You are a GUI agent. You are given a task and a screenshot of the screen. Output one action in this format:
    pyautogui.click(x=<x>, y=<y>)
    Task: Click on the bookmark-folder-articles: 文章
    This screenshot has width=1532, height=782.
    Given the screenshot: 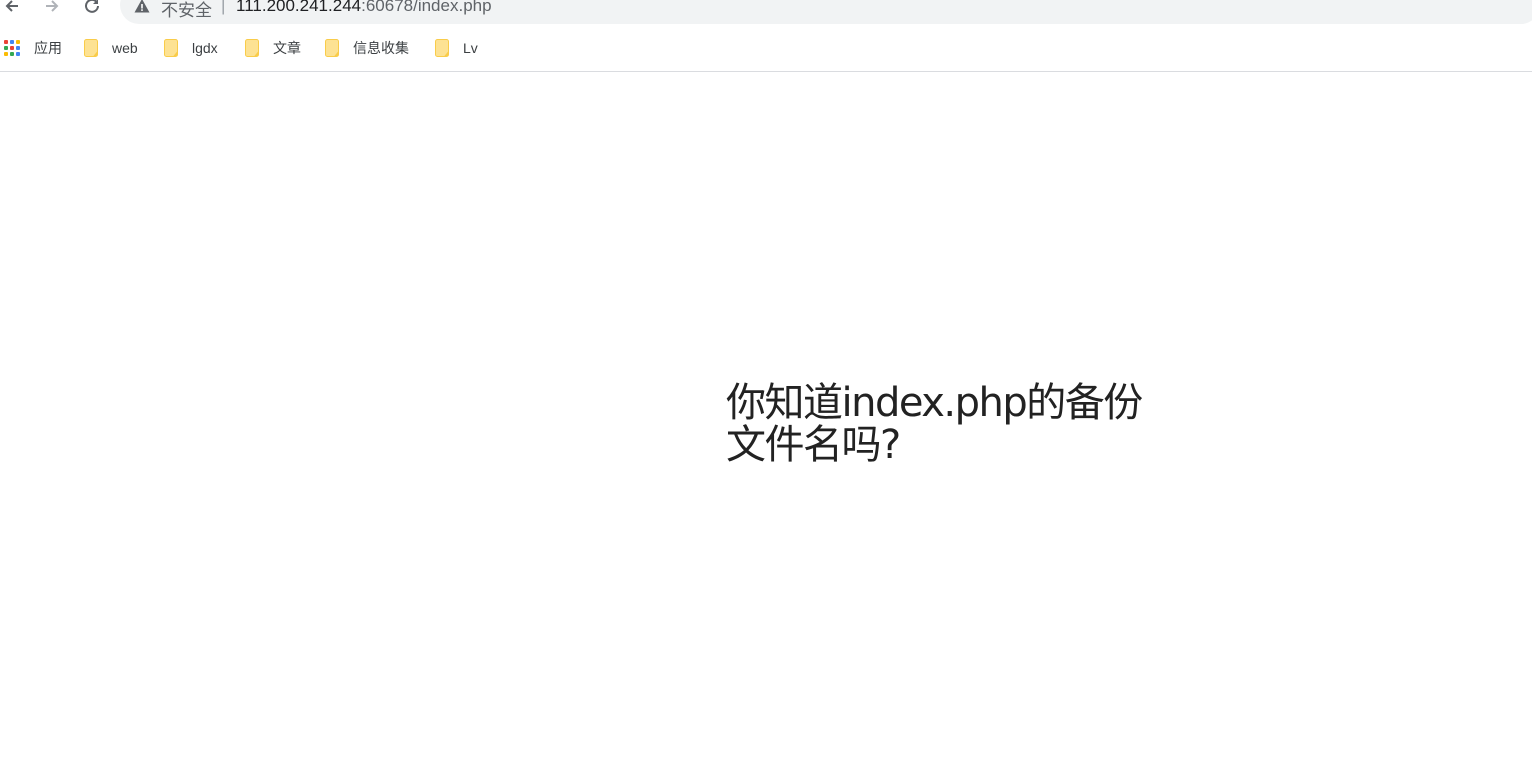 What is the action you would take?
    pyautogui.click(x=273, y=48)
    